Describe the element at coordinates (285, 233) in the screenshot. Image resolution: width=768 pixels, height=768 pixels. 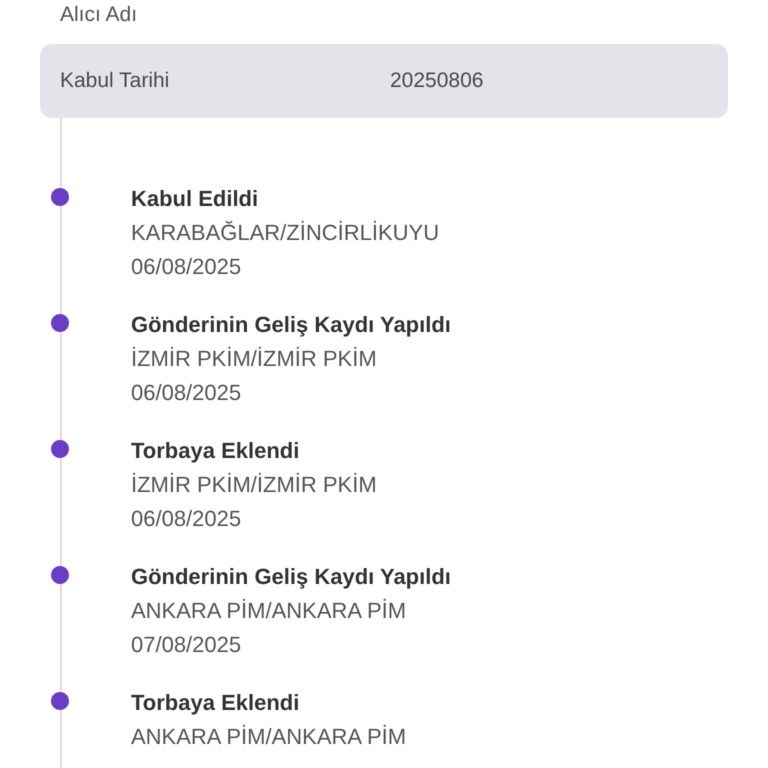
I see `event-location: KARABAĞLAR/ZİNCİRLİKUYU` at that location.